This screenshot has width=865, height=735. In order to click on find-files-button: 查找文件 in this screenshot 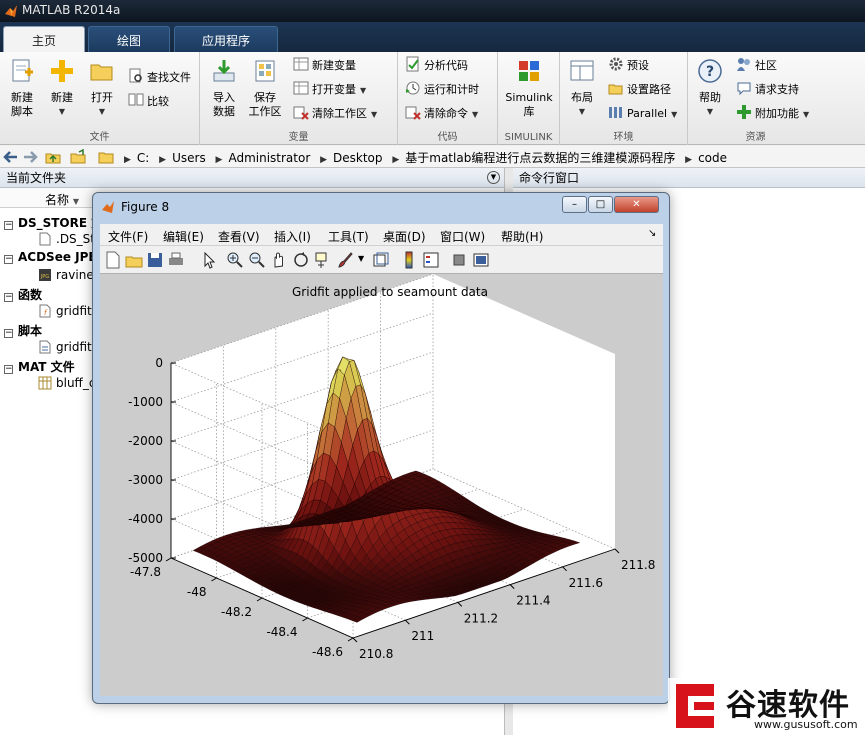, I will do `click(159, 78)`.